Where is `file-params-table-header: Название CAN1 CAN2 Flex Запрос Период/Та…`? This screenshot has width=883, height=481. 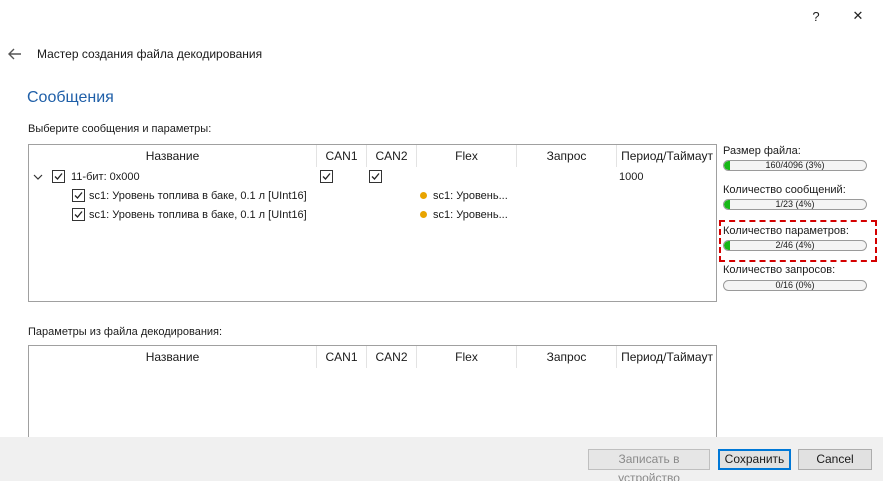 file-params-table-header: Название CAN1 CAN2 Flex Запрос Период/Та… is located at coordinates (372, 357).